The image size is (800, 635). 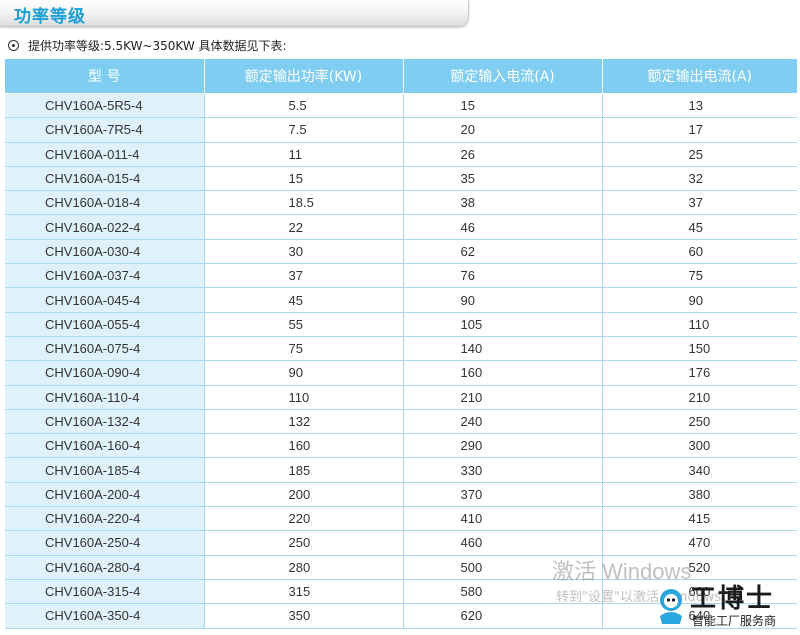 I want to click on cell-output-power: 55, so click(x=304, y=324).